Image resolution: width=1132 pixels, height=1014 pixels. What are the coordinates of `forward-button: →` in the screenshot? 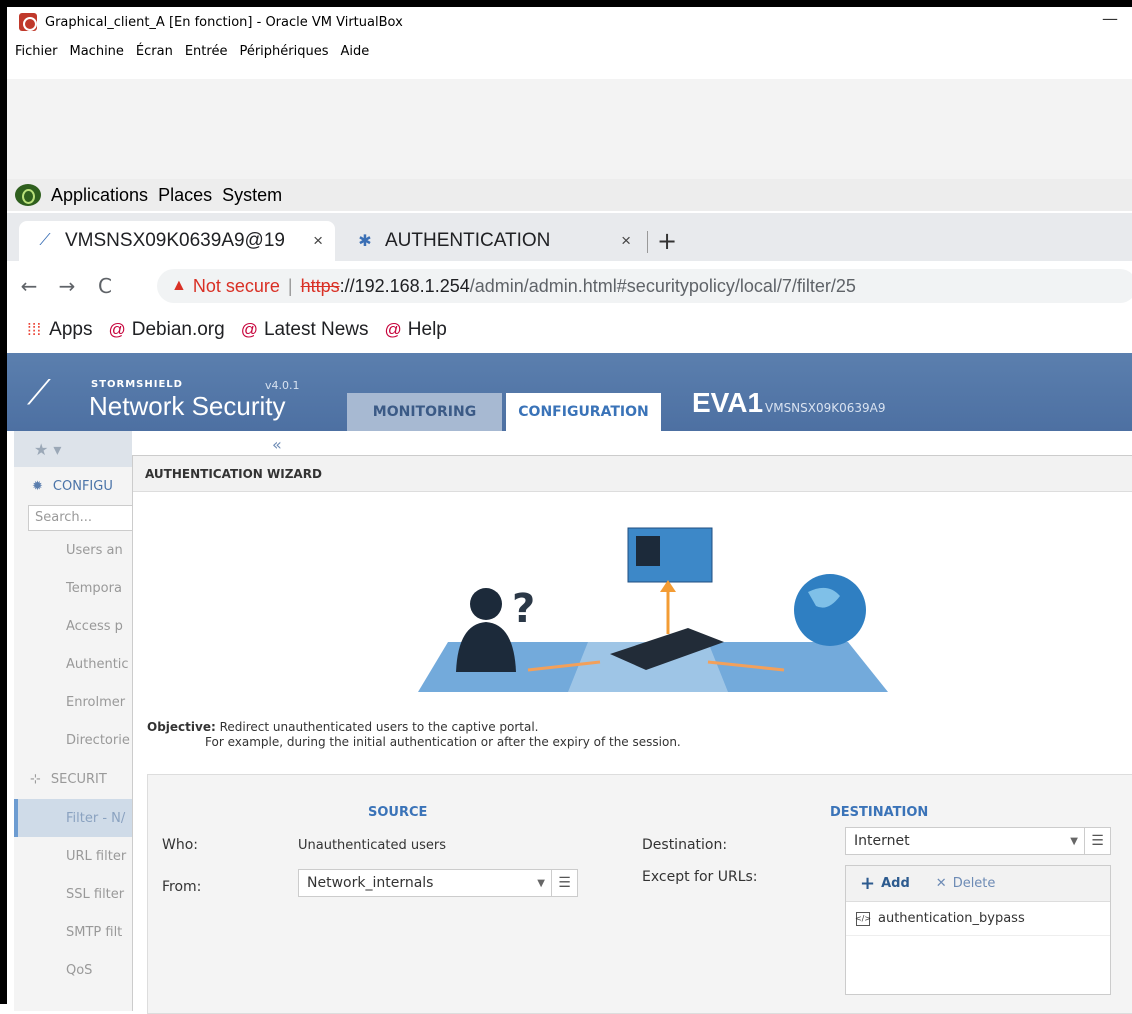 It's located at (67, 286).